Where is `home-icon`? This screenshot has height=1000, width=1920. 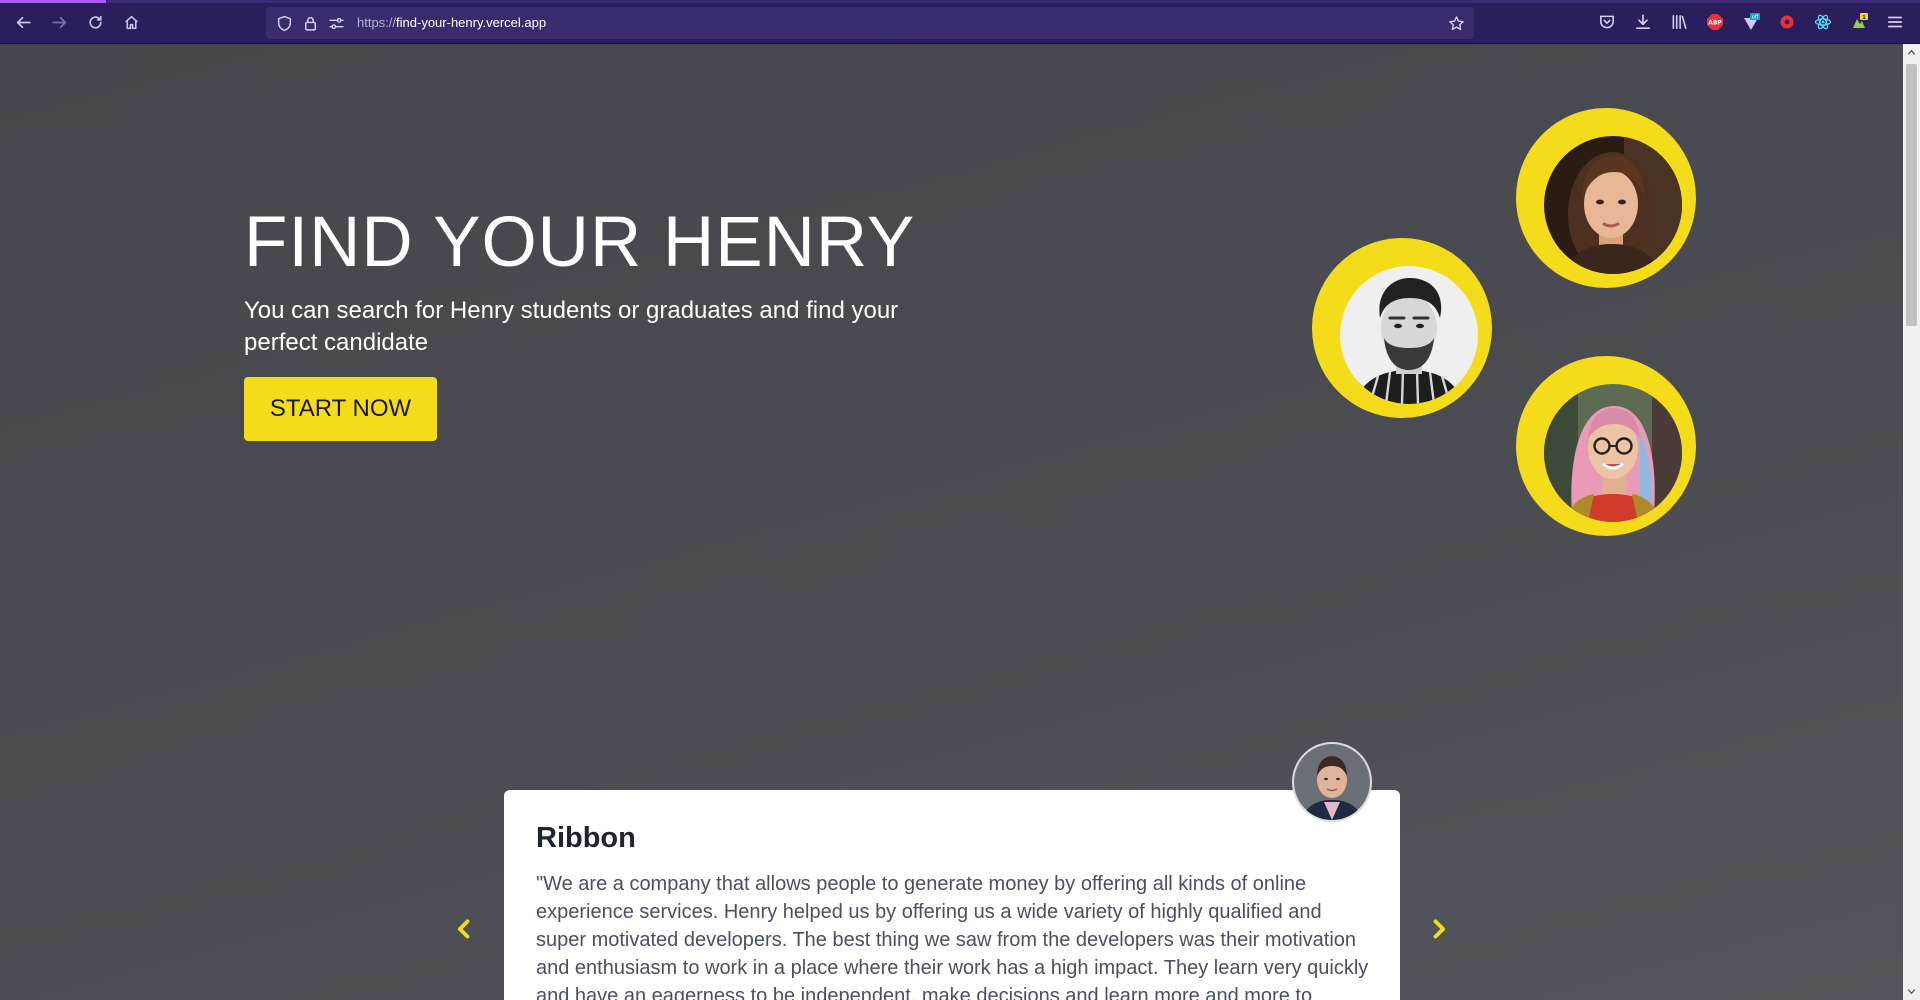 home-icon is located at coordinates (131, 22).